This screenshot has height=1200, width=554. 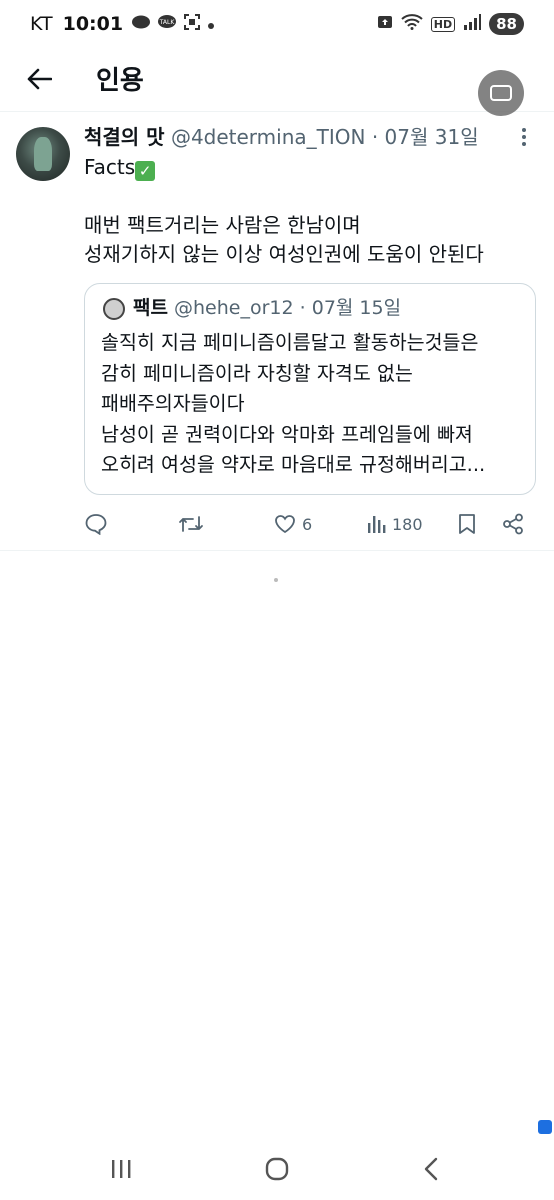 I want to click on arrow-left-icon, so click(x=39, y=79).